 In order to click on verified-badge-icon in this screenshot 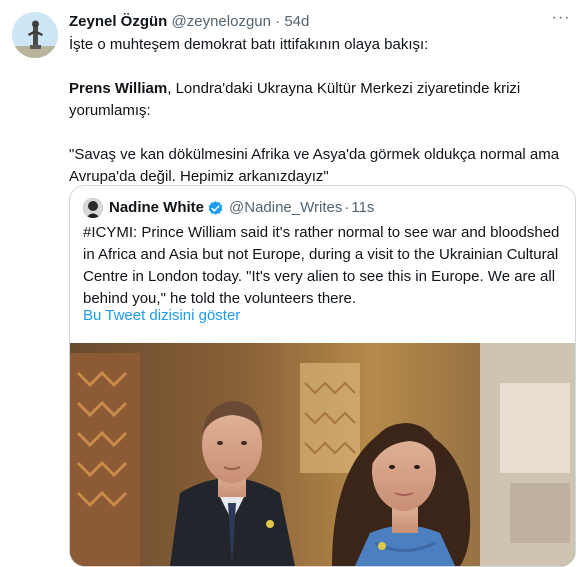, I will do `click(215, 207)`.